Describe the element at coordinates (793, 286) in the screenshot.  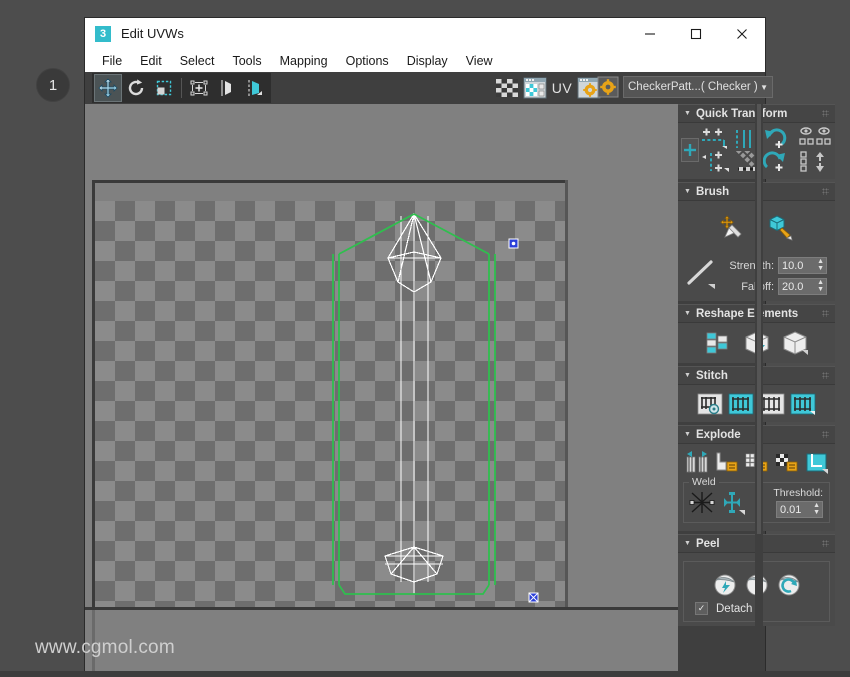
I see `brush-falloff-value: 20.0` at that location.